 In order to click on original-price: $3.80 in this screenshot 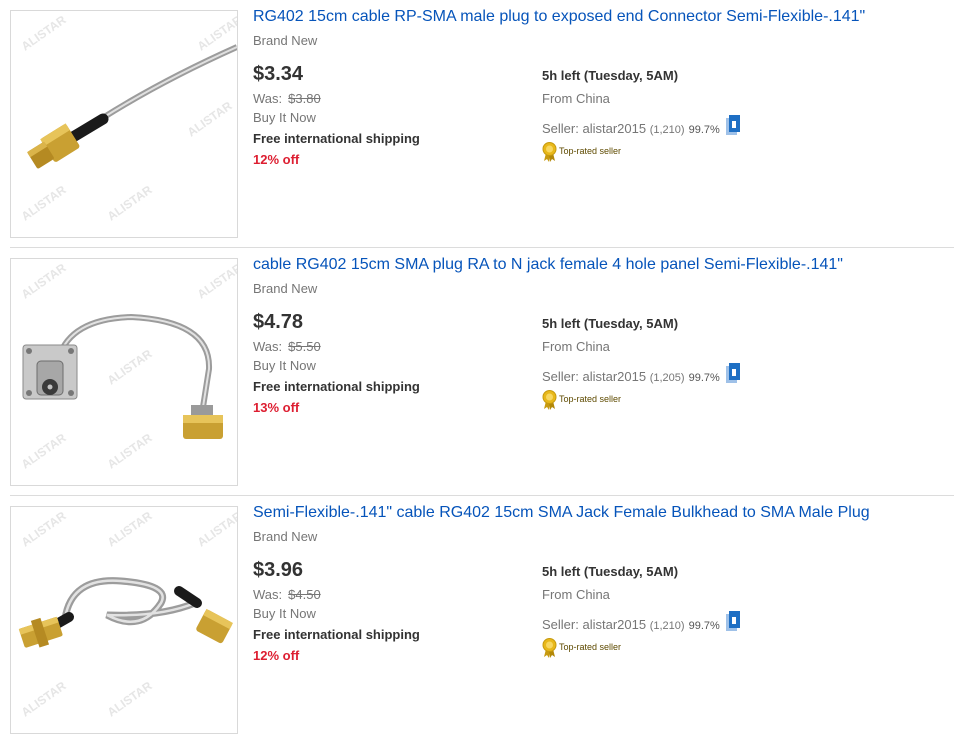, I will do `click(304, 98)`.